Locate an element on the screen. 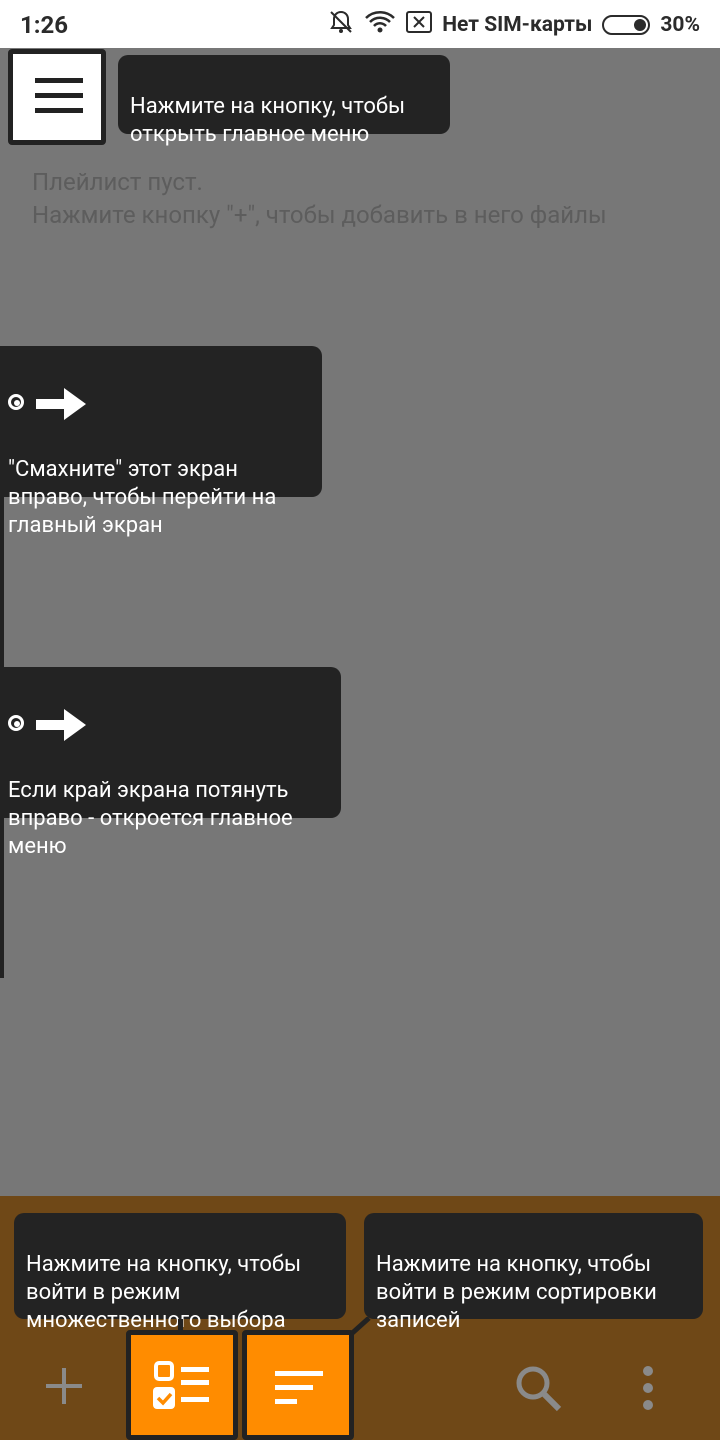 This screenshot has width=720, height=1440. edge-indicator-line is located at coordinates (2, 898).